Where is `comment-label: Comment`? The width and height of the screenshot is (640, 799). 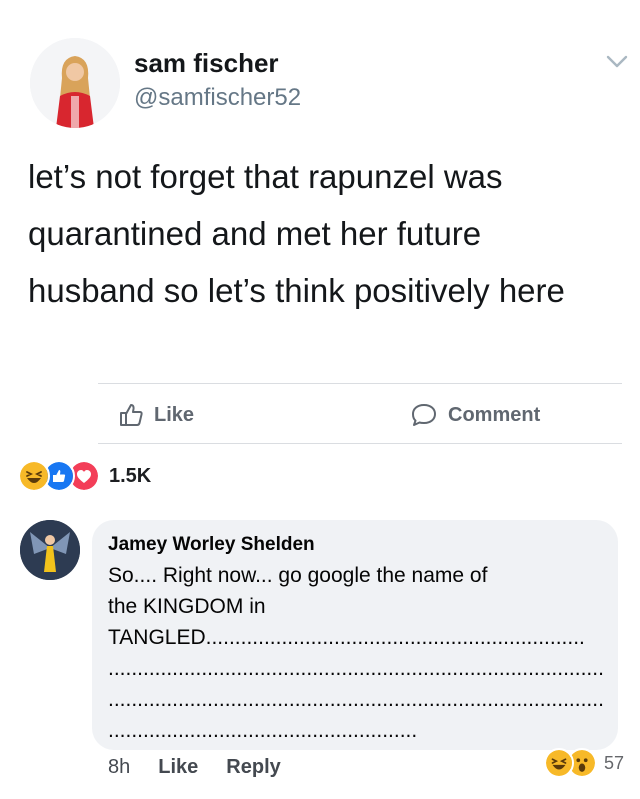
comment-label: Comment is located at coordinates (494, 414).